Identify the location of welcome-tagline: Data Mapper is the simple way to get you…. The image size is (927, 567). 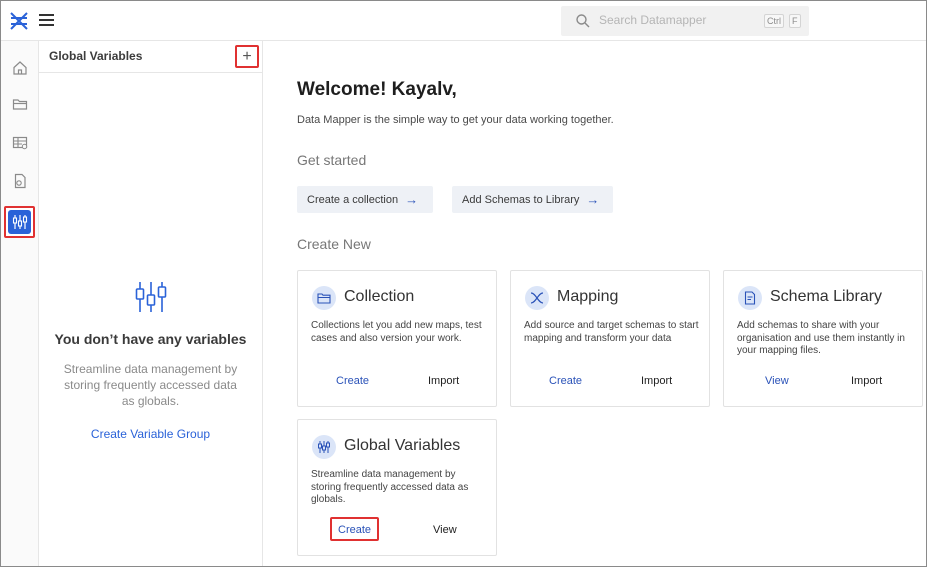
(455, 120).